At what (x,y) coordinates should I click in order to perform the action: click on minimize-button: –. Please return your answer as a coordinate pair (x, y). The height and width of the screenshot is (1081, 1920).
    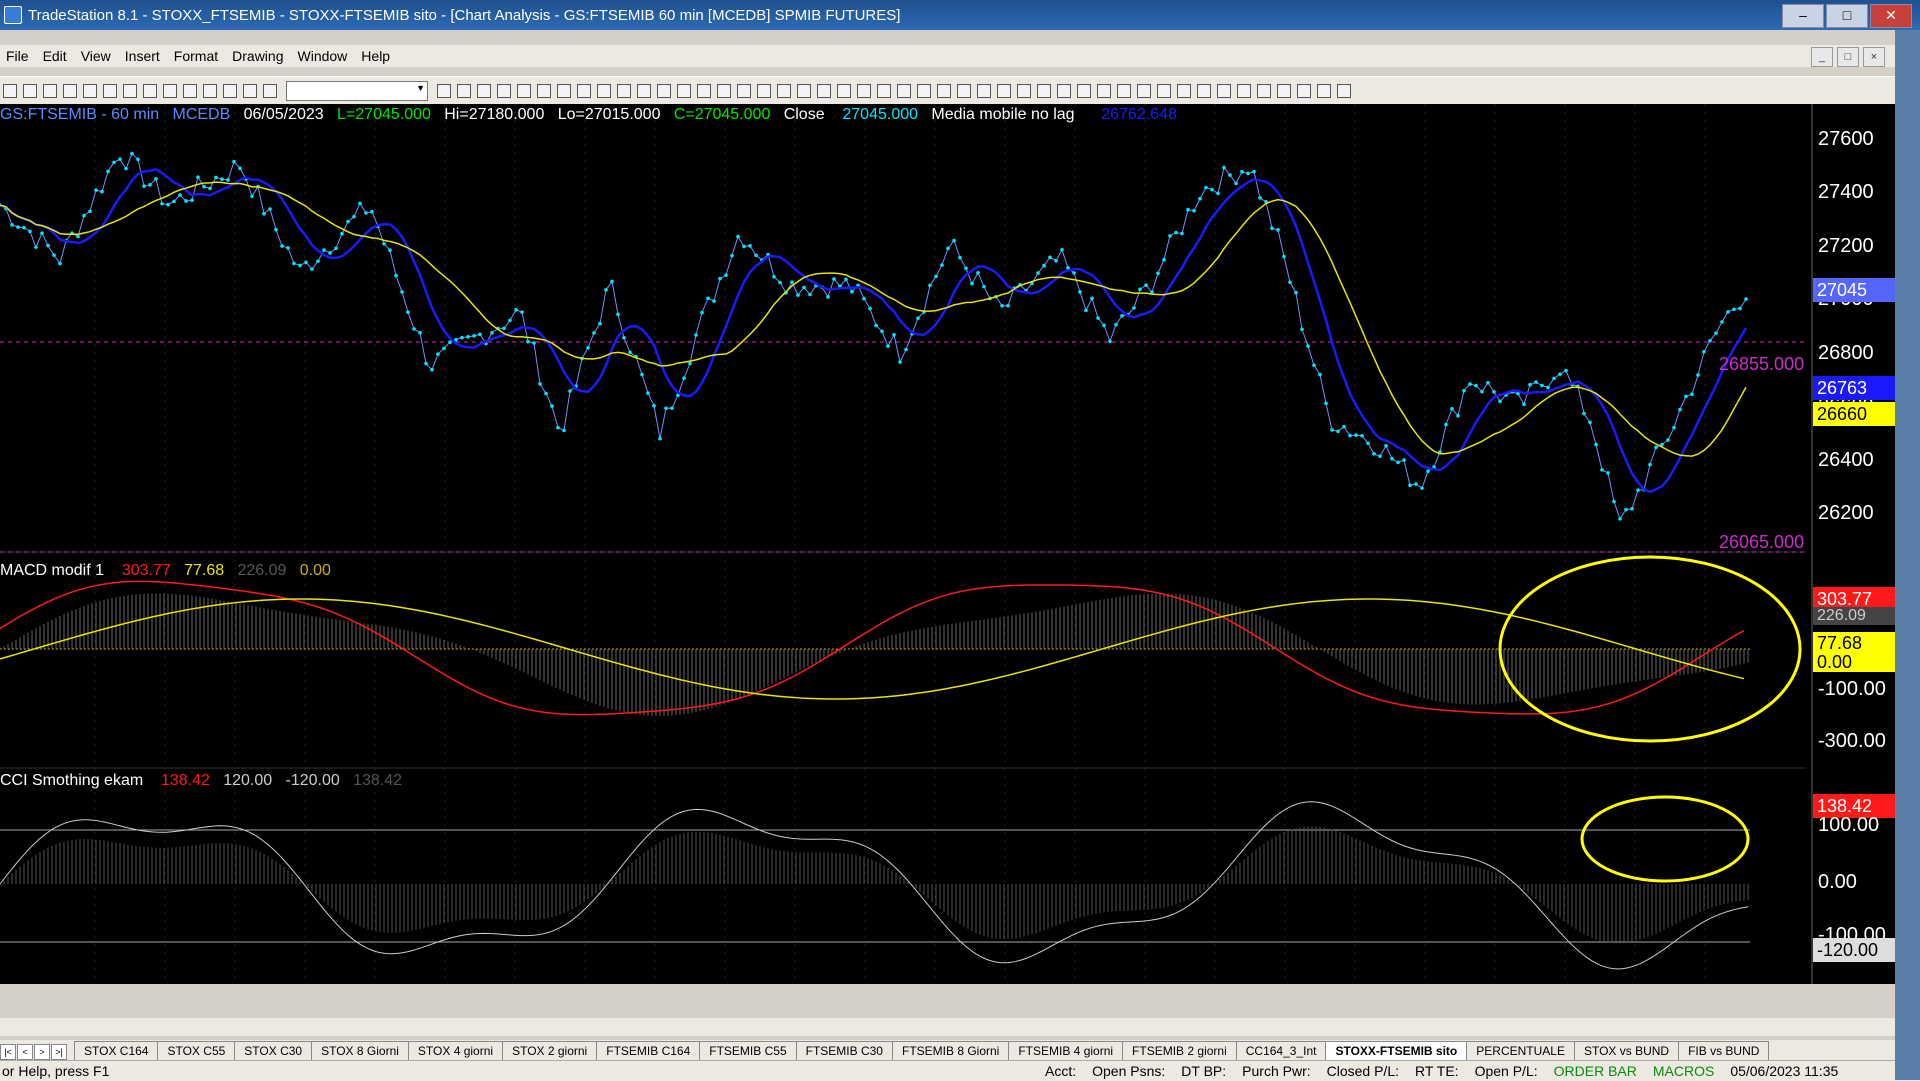
    Looking at the image, I should click on (1803, 16).